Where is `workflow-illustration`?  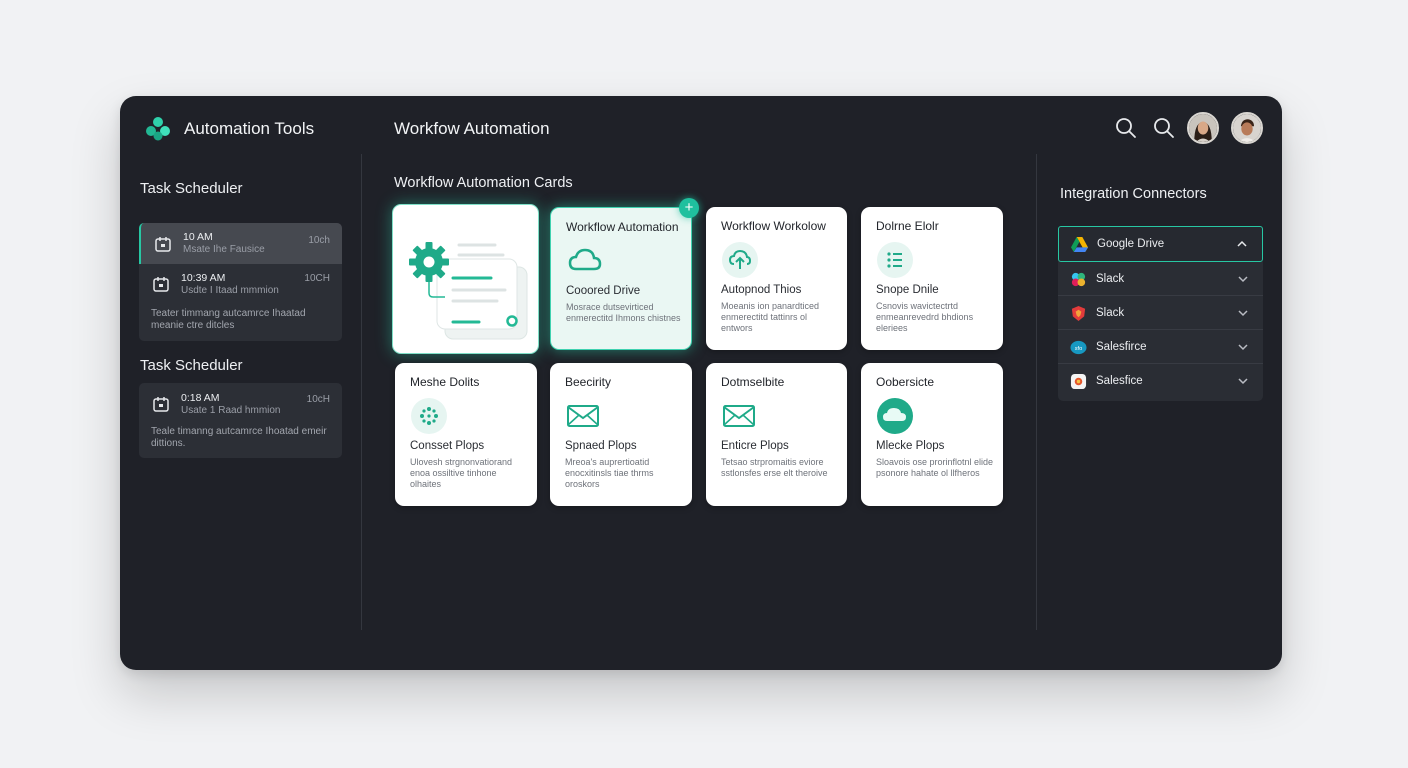
workflow-illustration is located at coordinates (465, 279).